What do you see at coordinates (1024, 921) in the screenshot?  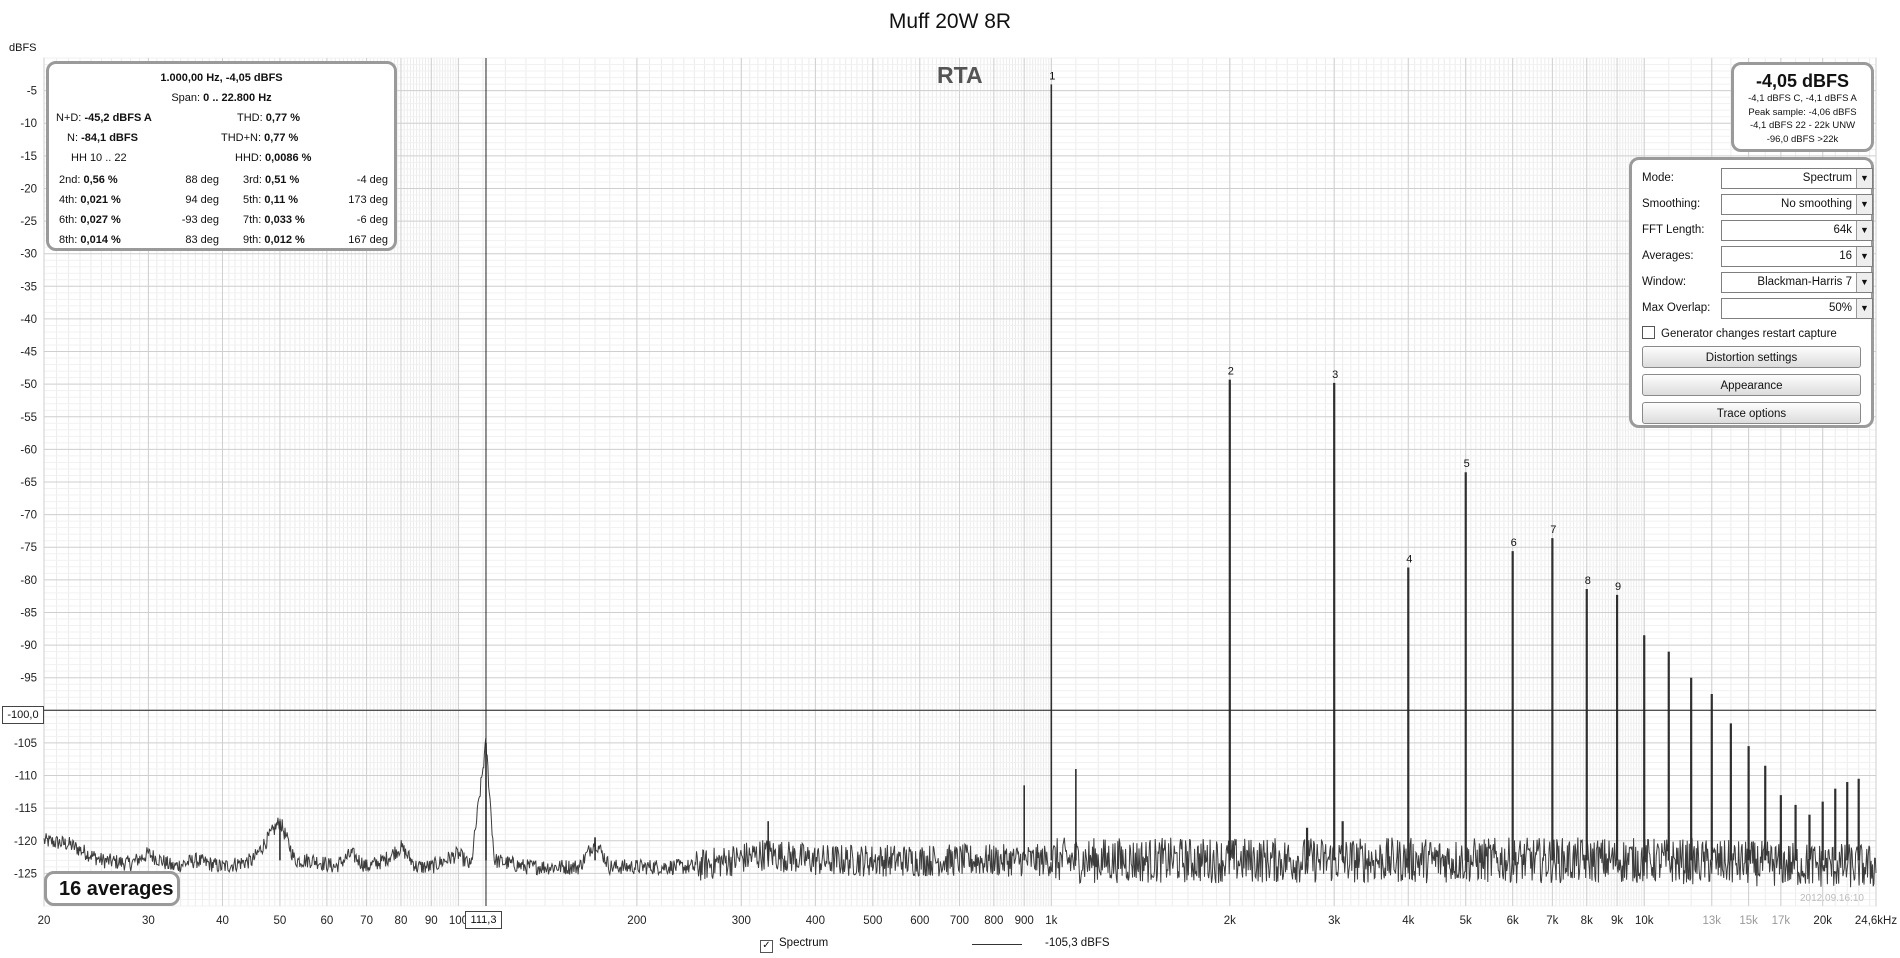 I see `x-tick-label: 900` at bounding box center [1024, 921].